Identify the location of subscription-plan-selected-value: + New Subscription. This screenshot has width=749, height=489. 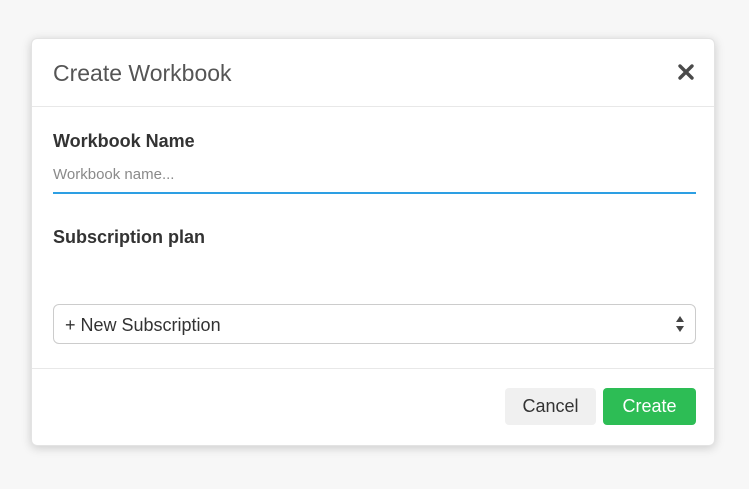
(143, 325).